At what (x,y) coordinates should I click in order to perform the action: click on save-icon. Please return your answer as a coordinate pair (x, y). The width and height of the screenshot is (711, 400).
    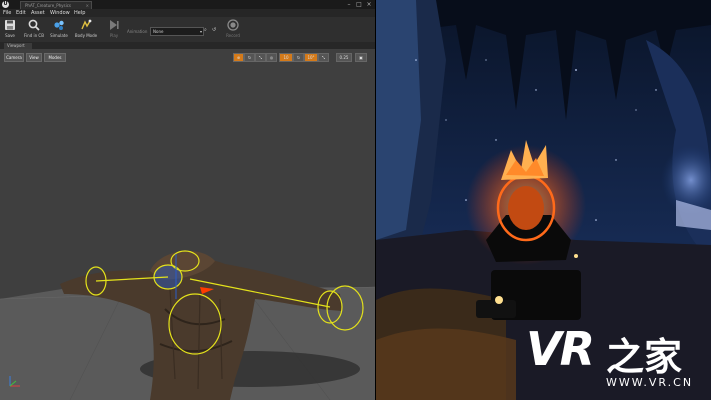
    Looking at the image, I should click on (10, 25).